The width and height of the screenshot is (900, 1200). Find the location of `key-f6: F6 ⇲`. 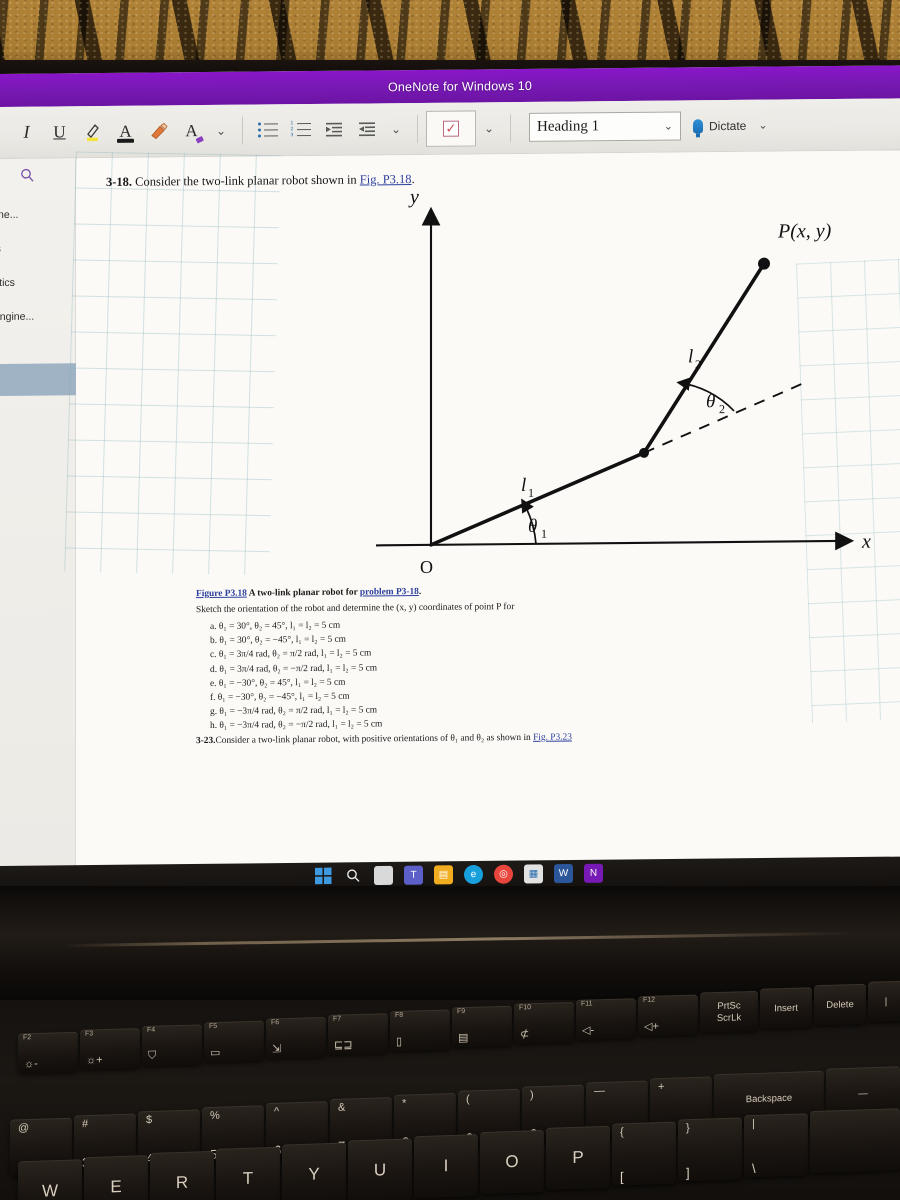

key-f6: F6 ⇲ is located at coordinates (296, 1037).